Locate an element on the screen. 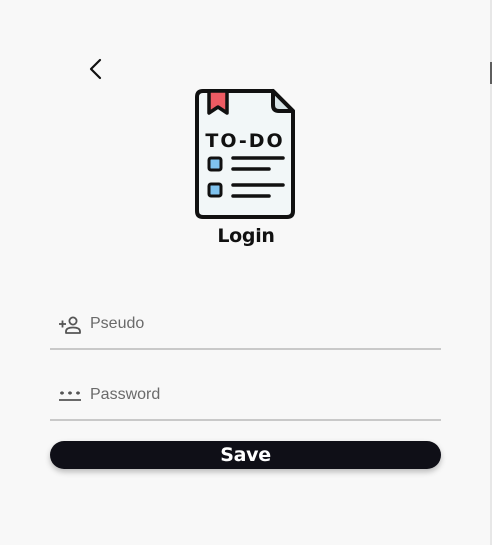 The image size is (492, 545). back-button is located at coordinates (96, 69).